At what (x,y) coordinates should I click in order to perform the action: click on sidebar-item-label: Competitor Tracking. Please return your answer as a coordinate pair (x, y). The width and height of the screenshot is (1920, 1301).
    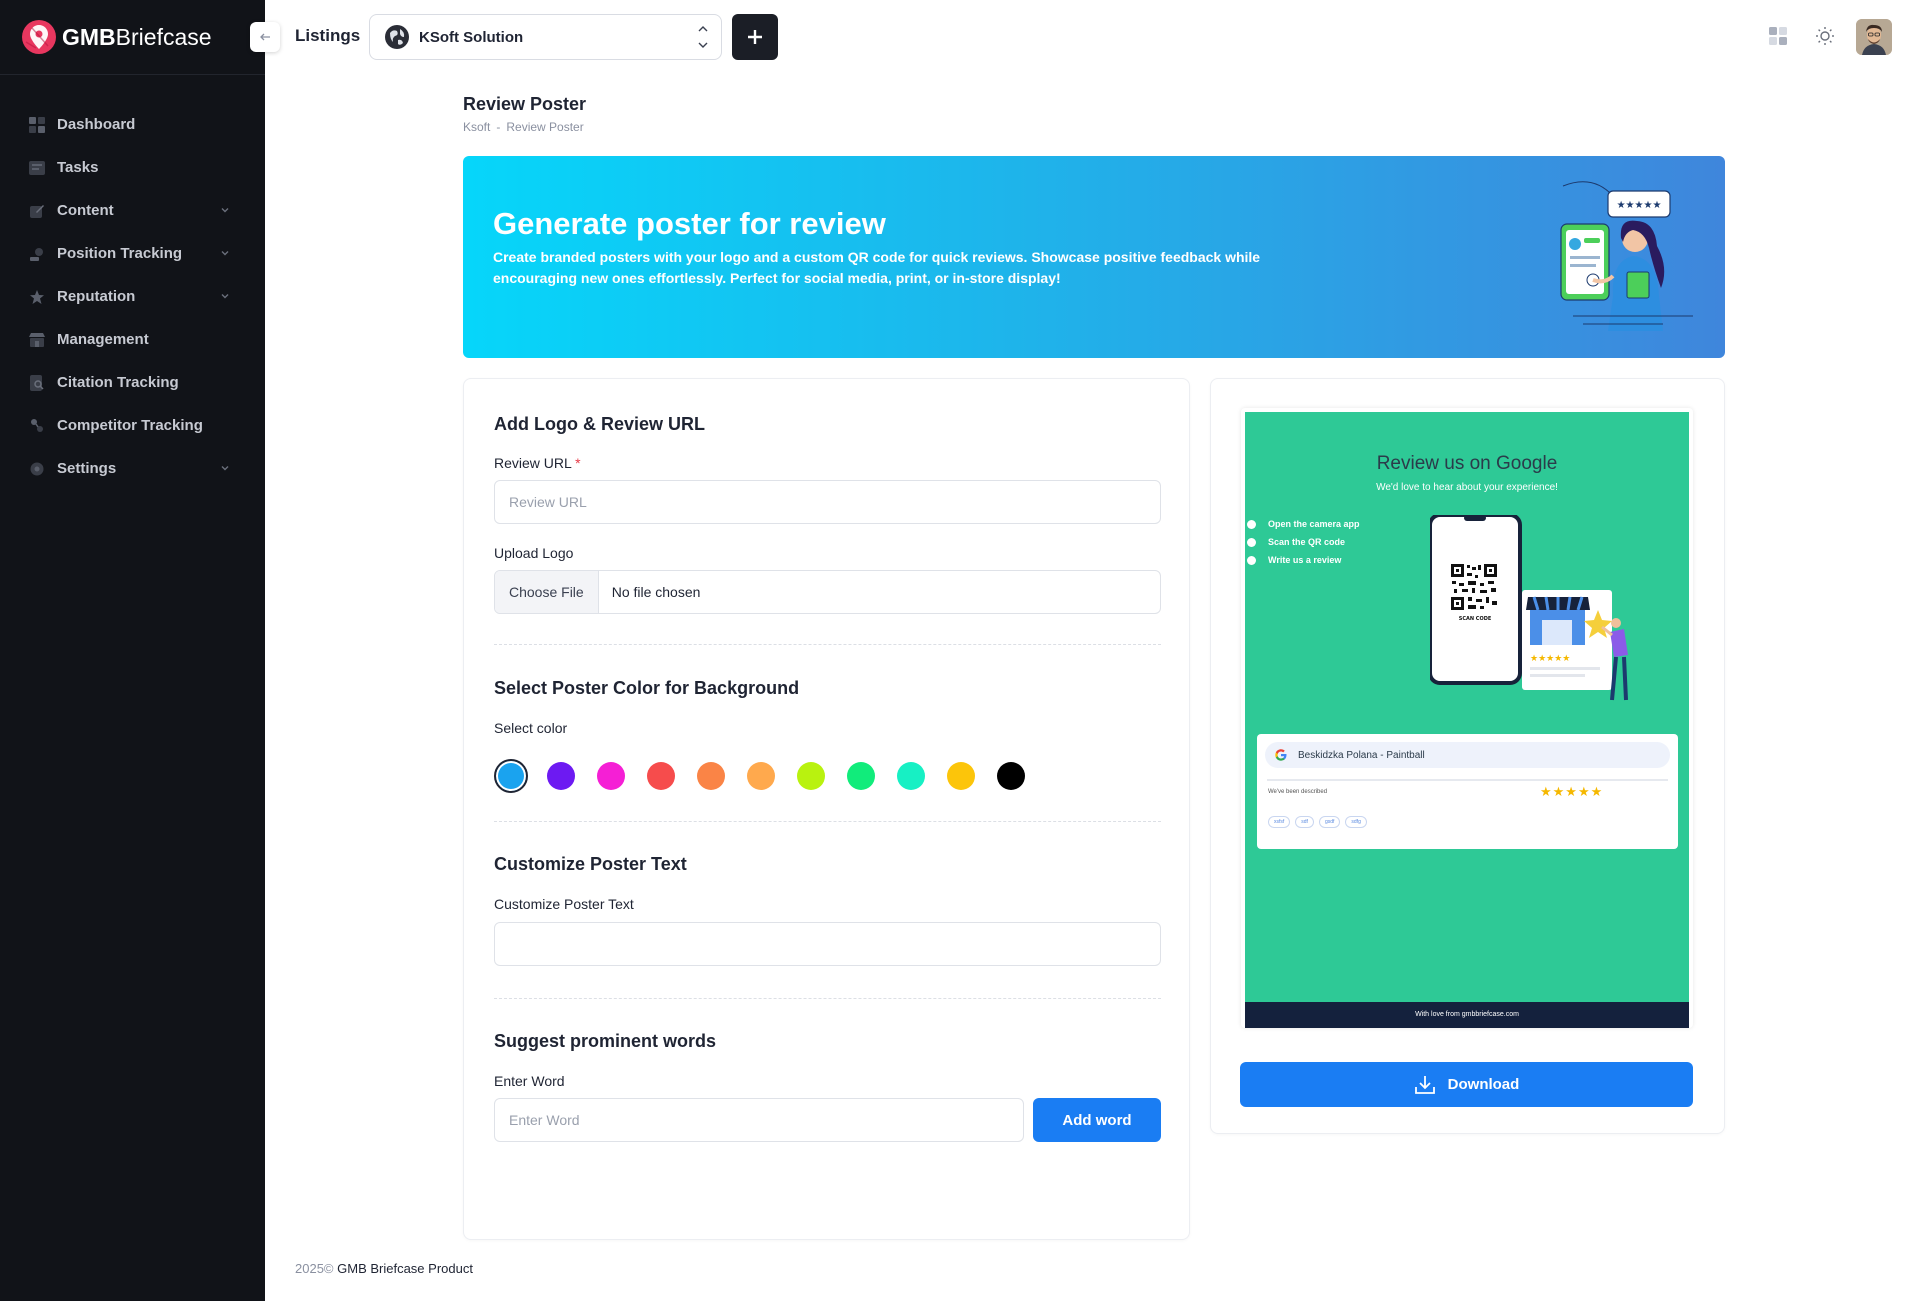
    Looking at the image, I should click on (130, 425).